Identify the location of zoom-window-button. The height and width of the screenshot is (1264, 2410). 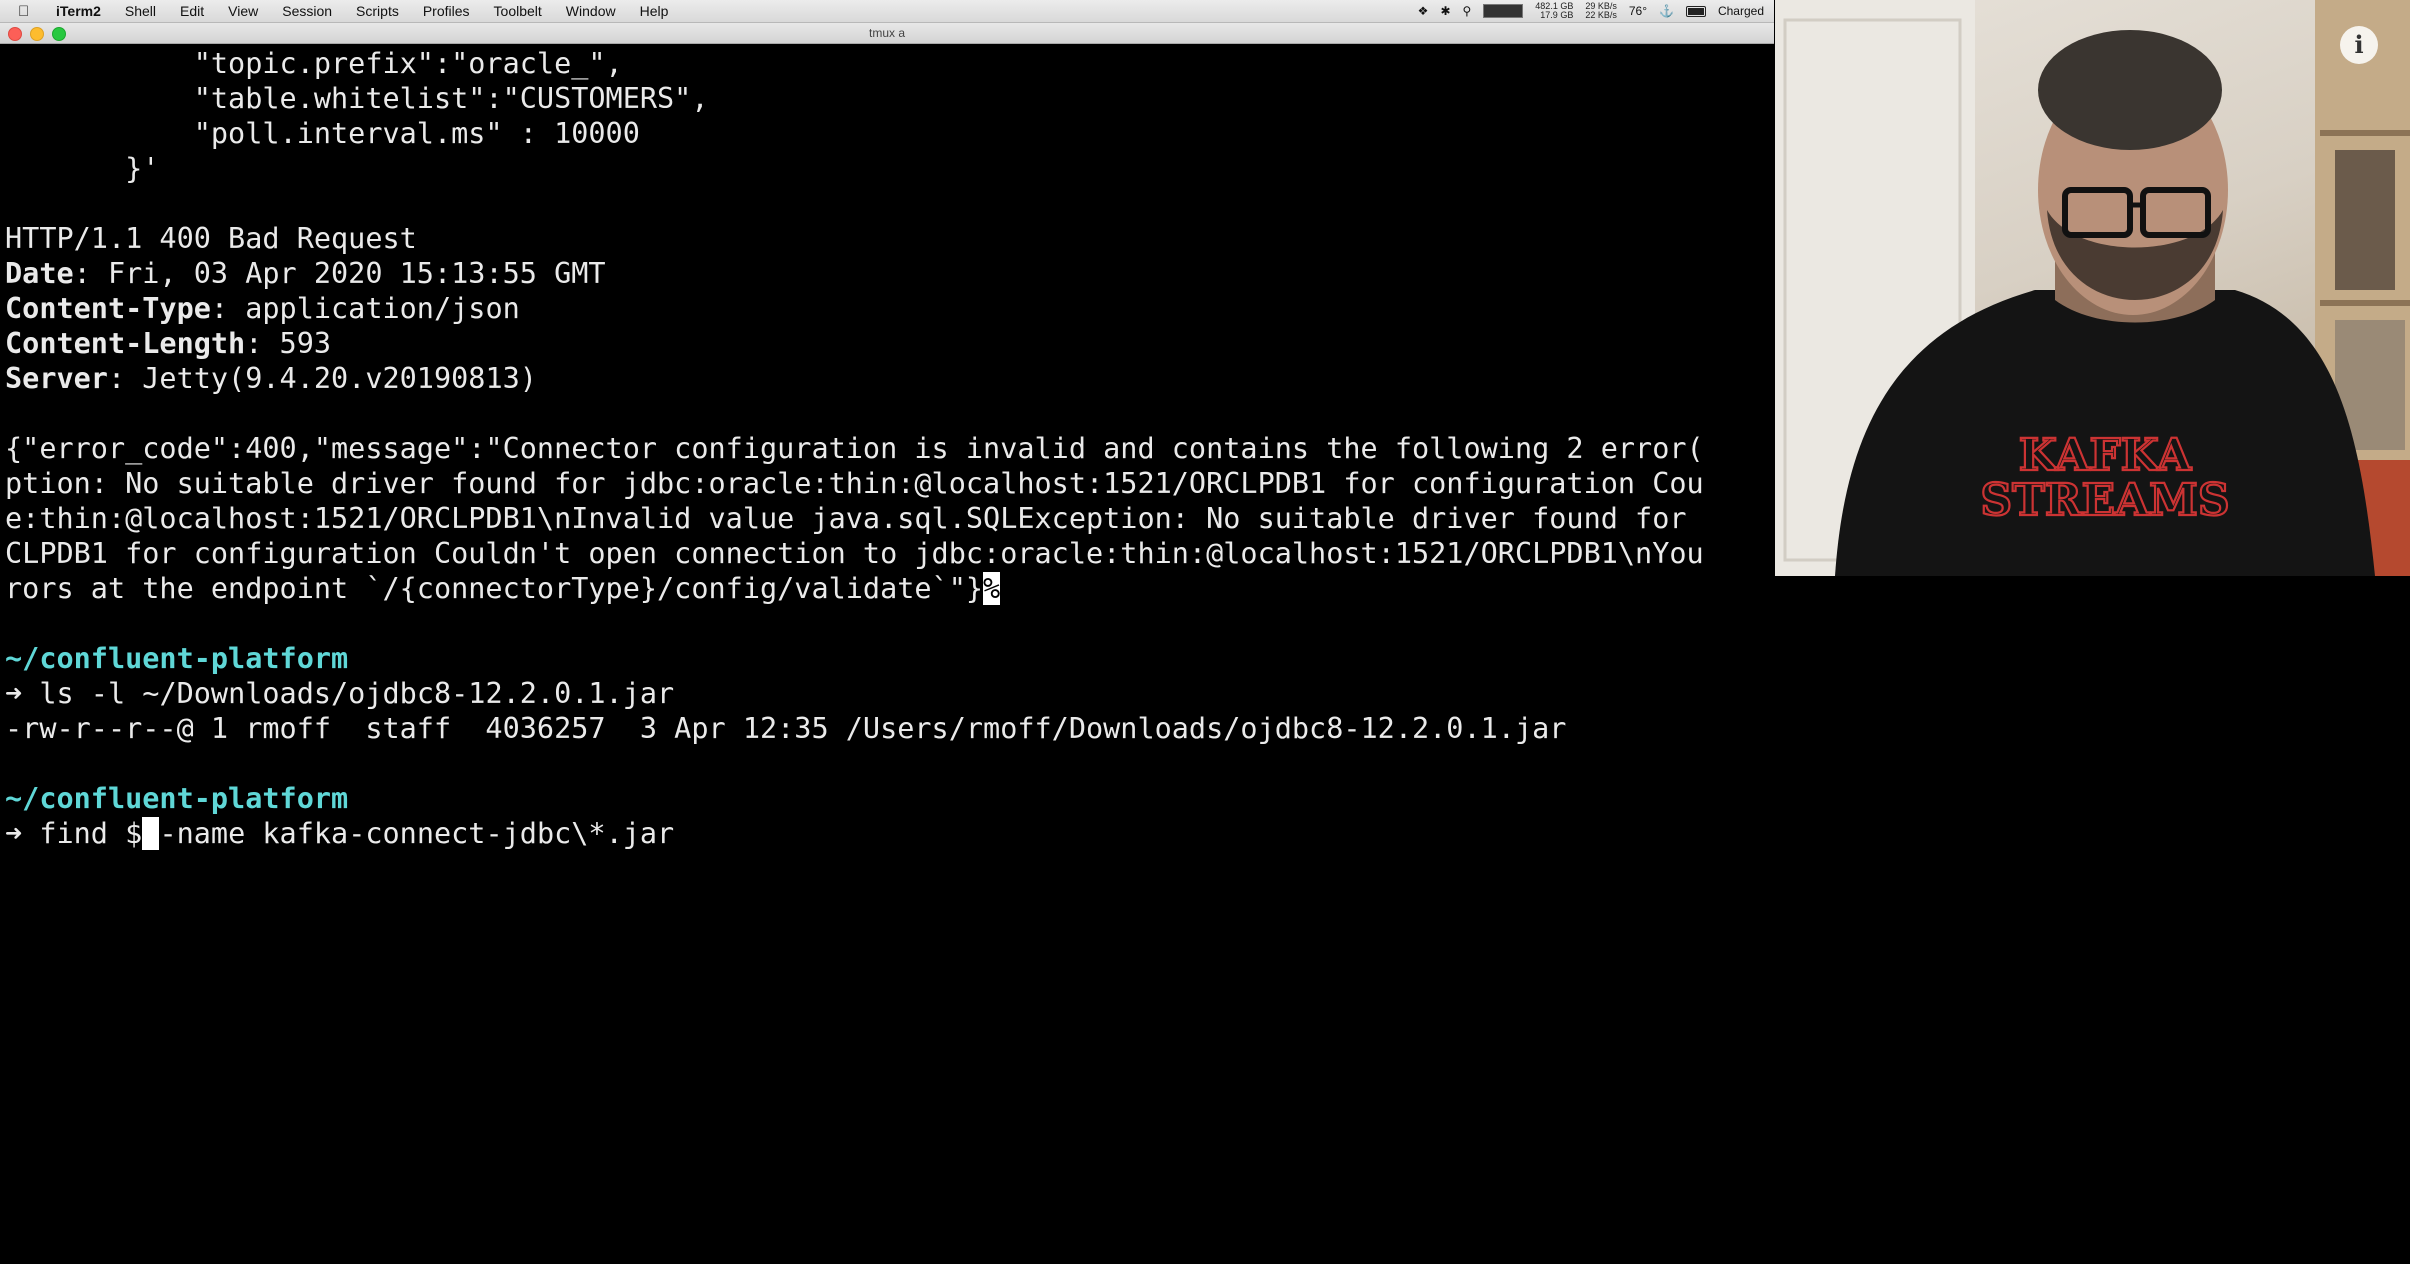
(59, 34).